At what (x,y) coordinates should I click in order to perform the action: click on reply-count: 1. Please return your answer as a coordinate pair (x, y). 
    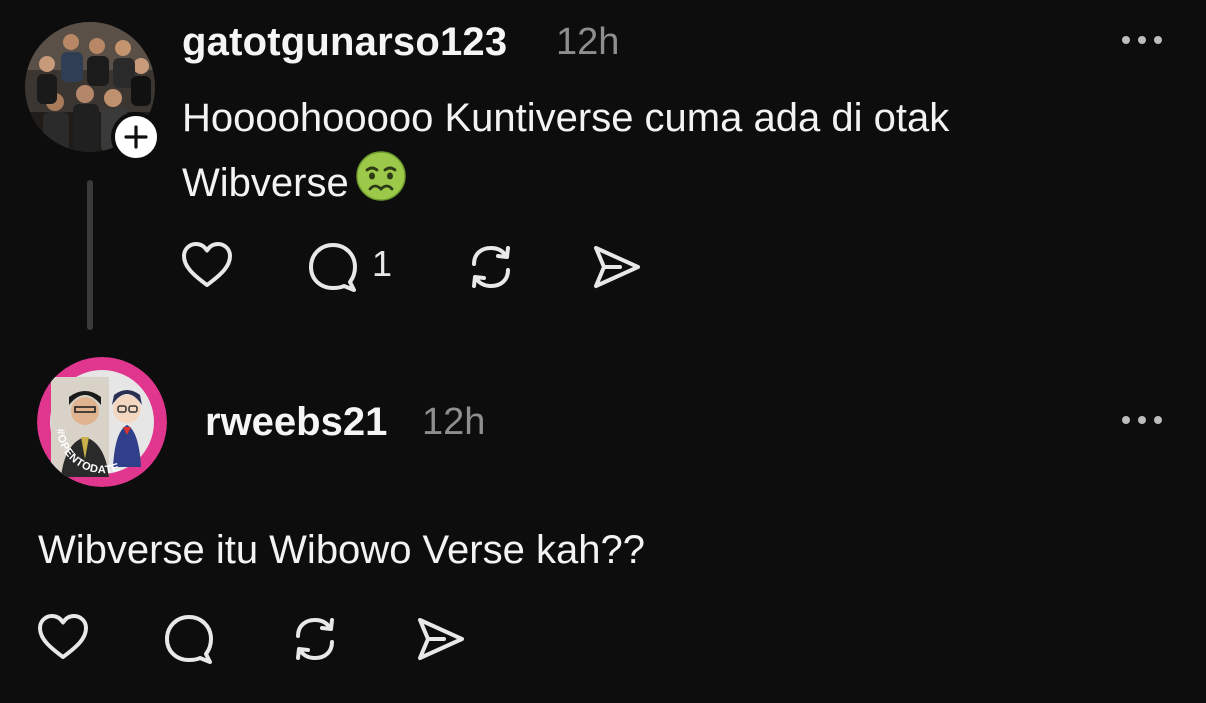
    Looking at the image, I should click on (382, 263).